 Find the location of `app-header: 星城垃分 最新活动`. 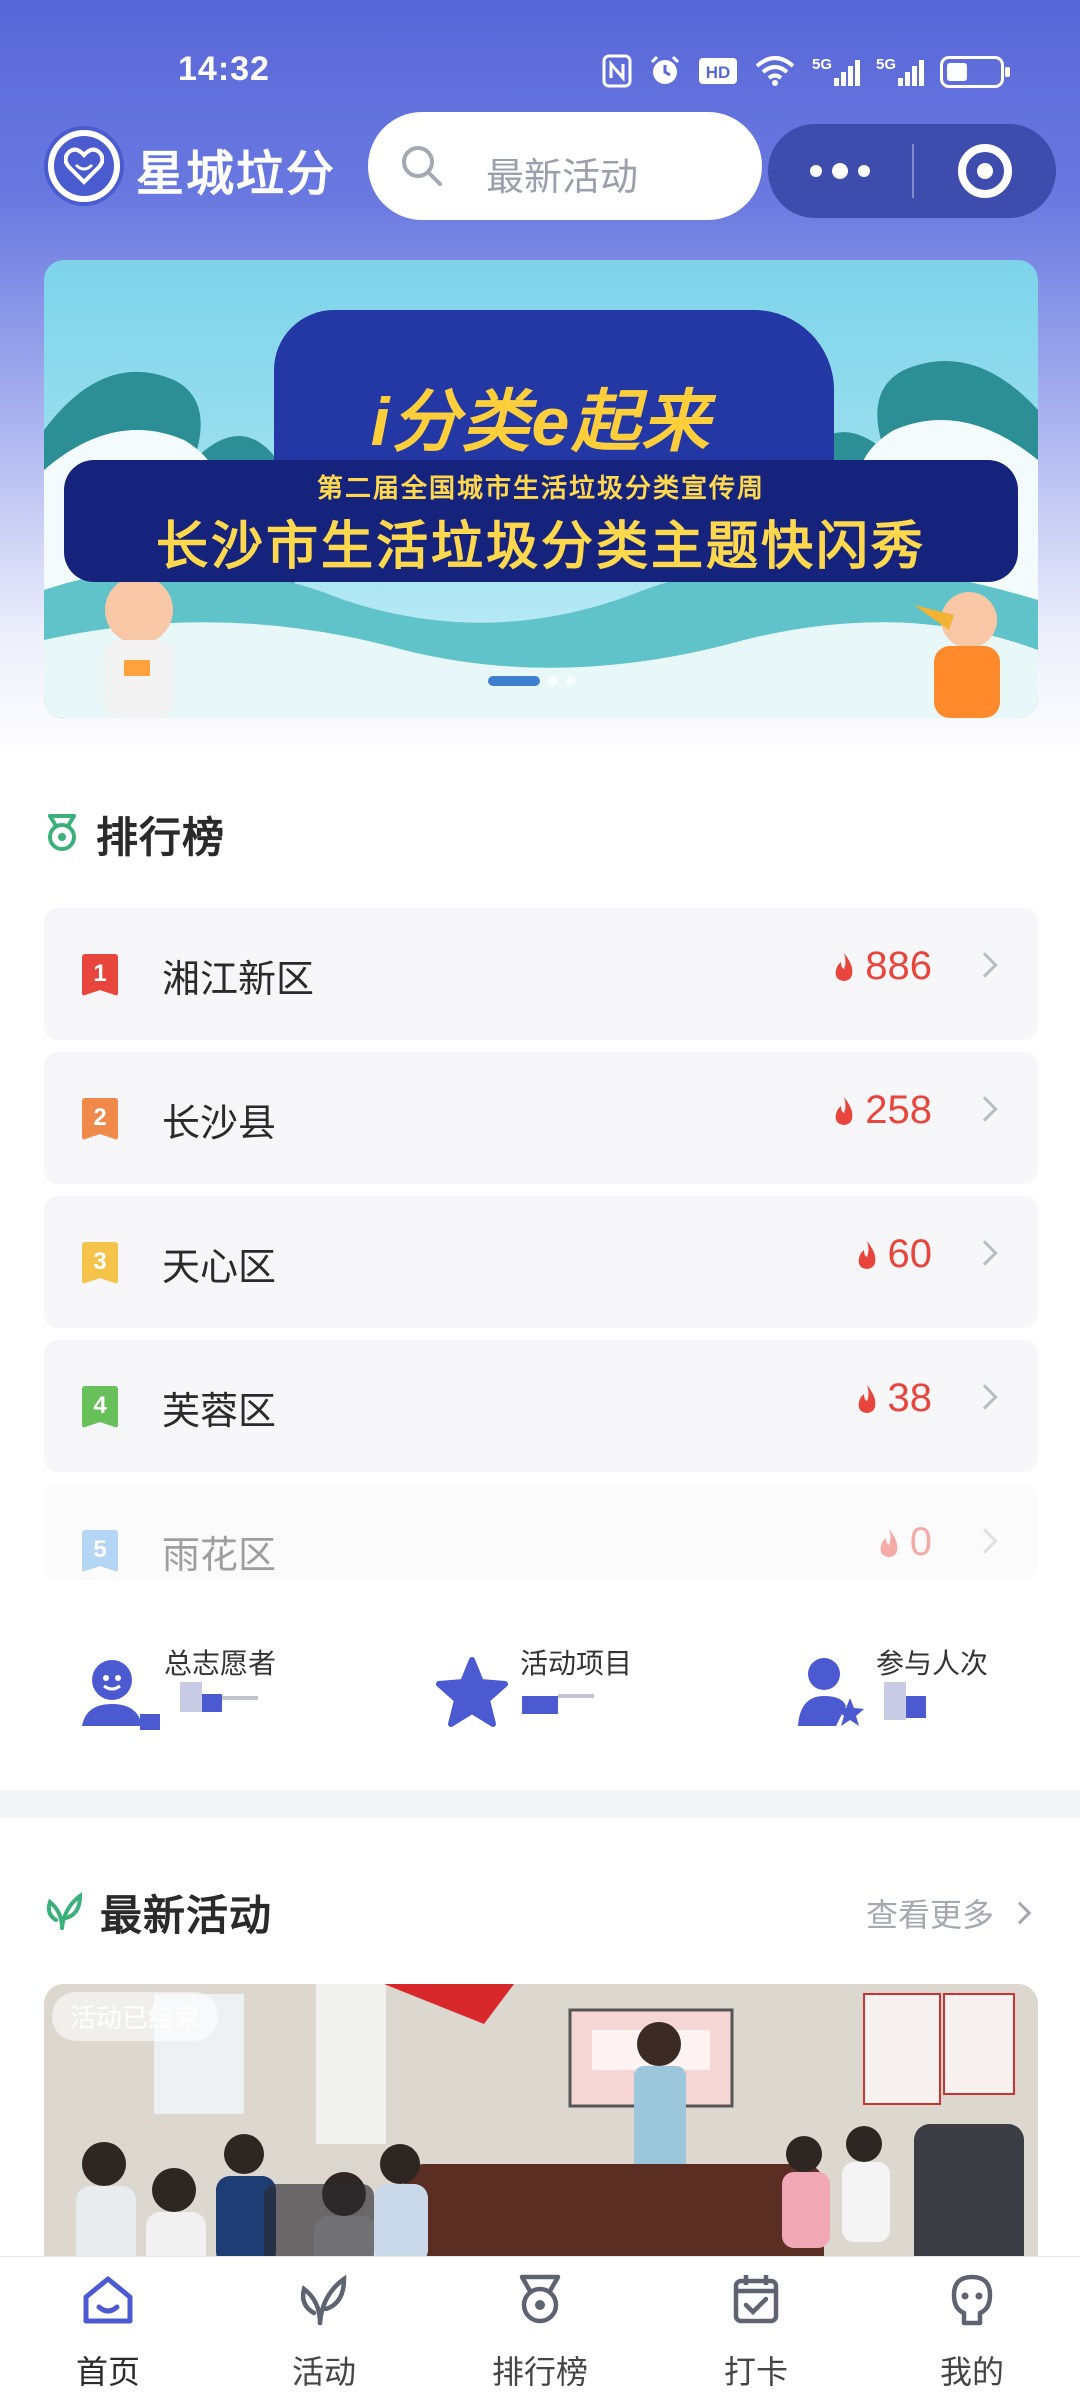

app-header: 星城垃分 最新活动 is located at coordinates (540, 166).